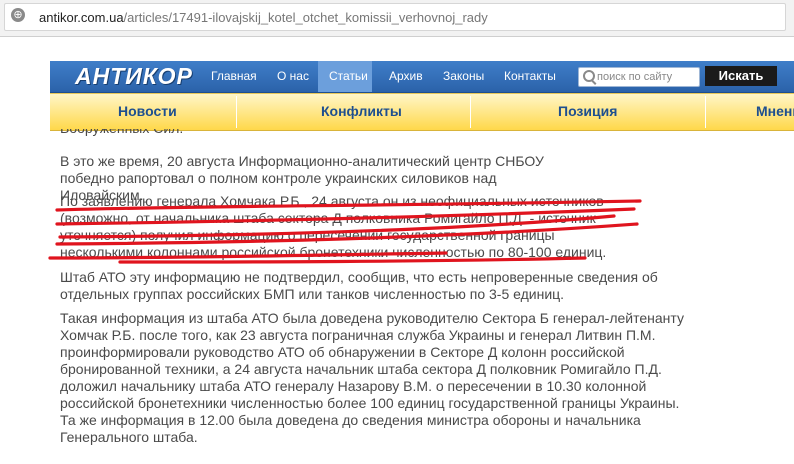 This screenshot has width=794, height=464. I want to click on search-box, so click(639, 77).